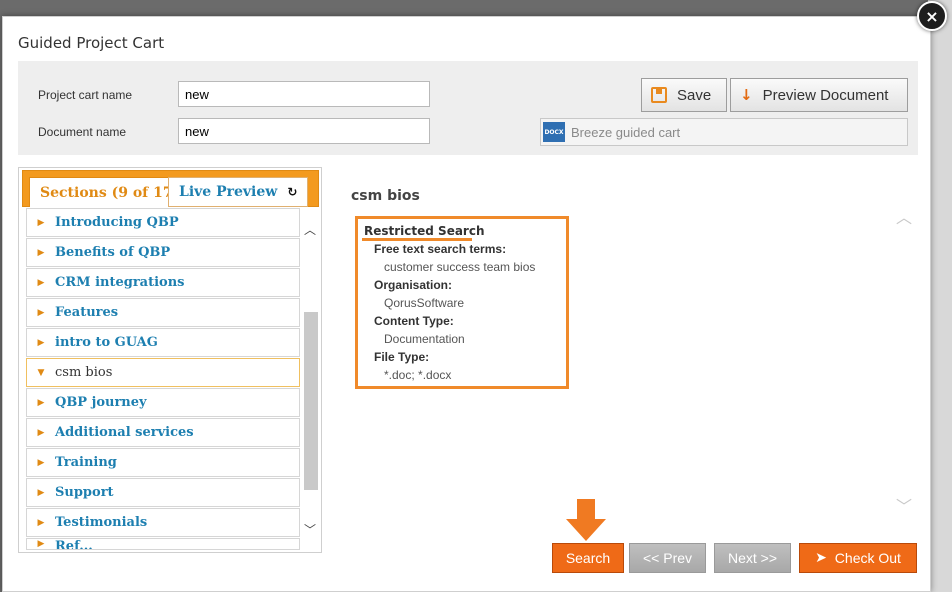 Image resolution: width=952 pixels, height=592 pixels. I want to click on tab-sections-label: Sections (9 of 17), so click(110, 192).